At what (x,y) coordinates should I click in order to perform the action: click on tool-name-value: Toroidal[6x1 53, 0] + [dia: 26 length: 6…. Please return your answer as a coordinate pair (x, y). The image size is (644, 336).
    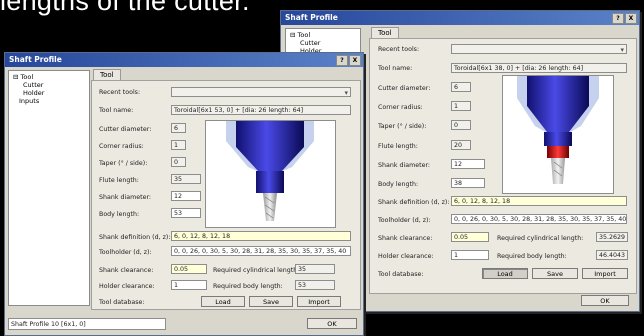
    Looking at the image, I should click on (261, 110).